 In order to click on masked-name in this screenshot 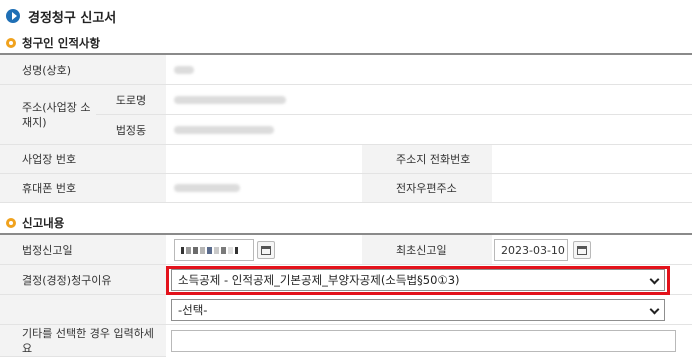, I will do `click(184, 69)`.